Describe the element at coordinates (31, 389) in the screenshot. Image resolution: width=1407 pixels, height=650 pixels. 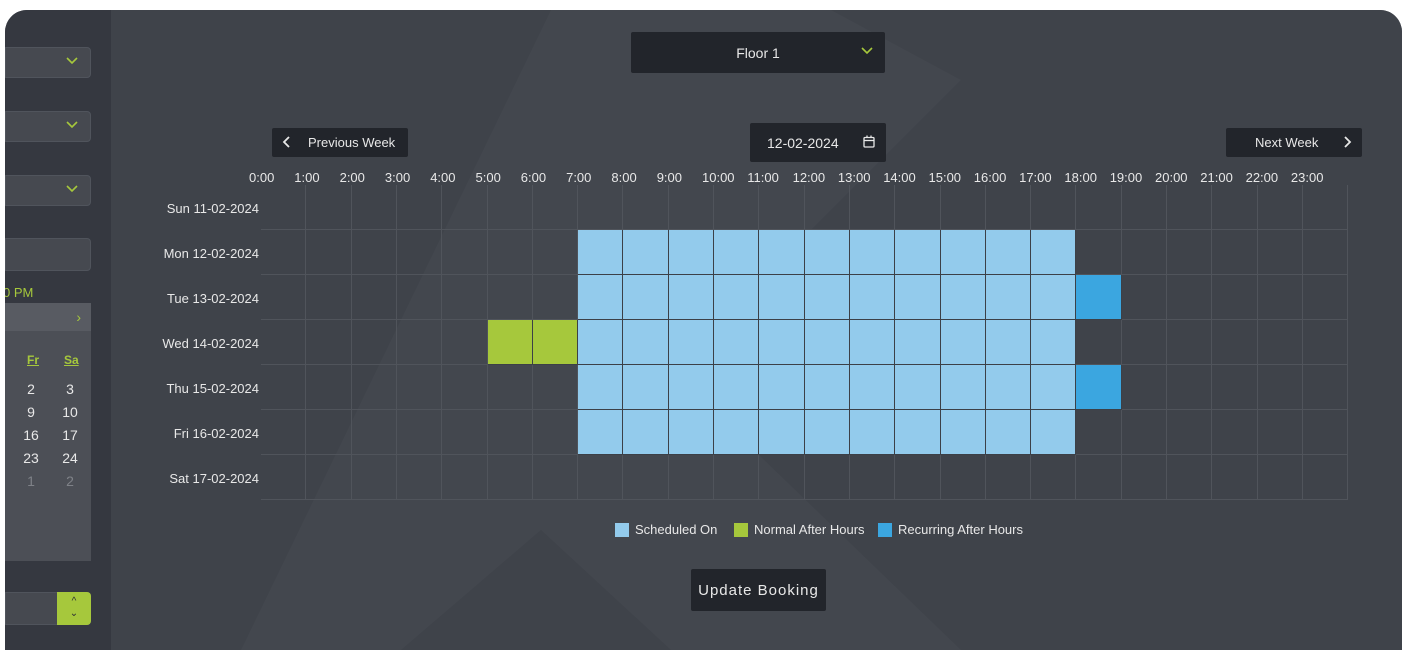
I see `calendar-day: 2` at that location.